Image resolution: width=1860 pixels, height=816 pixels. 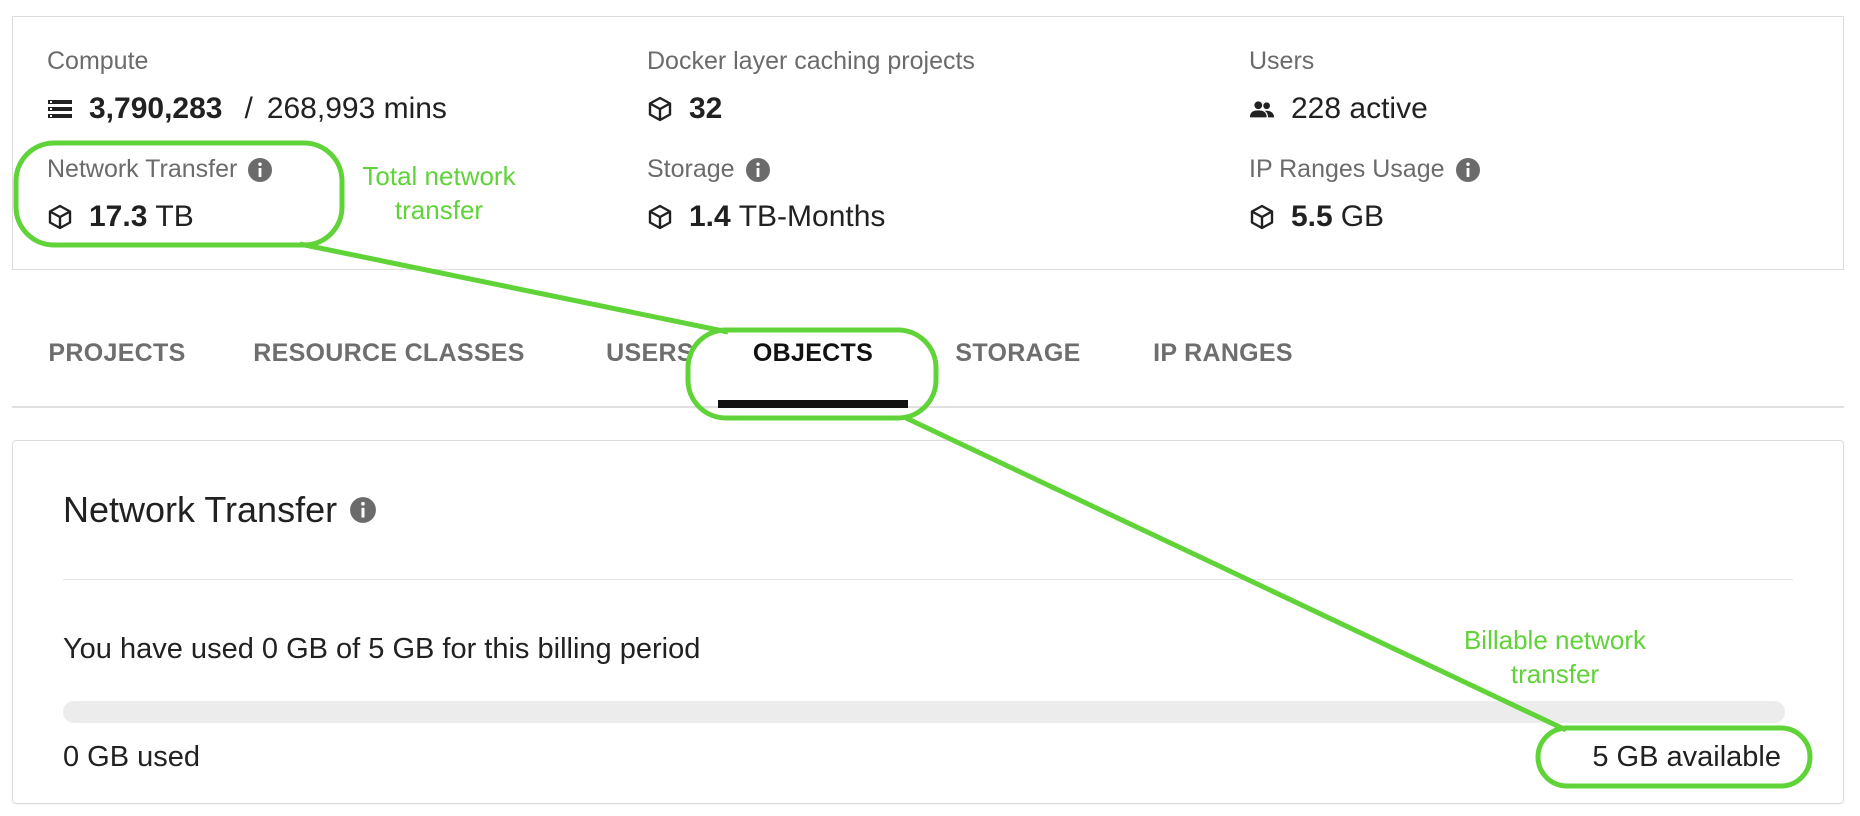 I want to click on ip-ranges-value: 5.5, so click(x=1312, y=216).